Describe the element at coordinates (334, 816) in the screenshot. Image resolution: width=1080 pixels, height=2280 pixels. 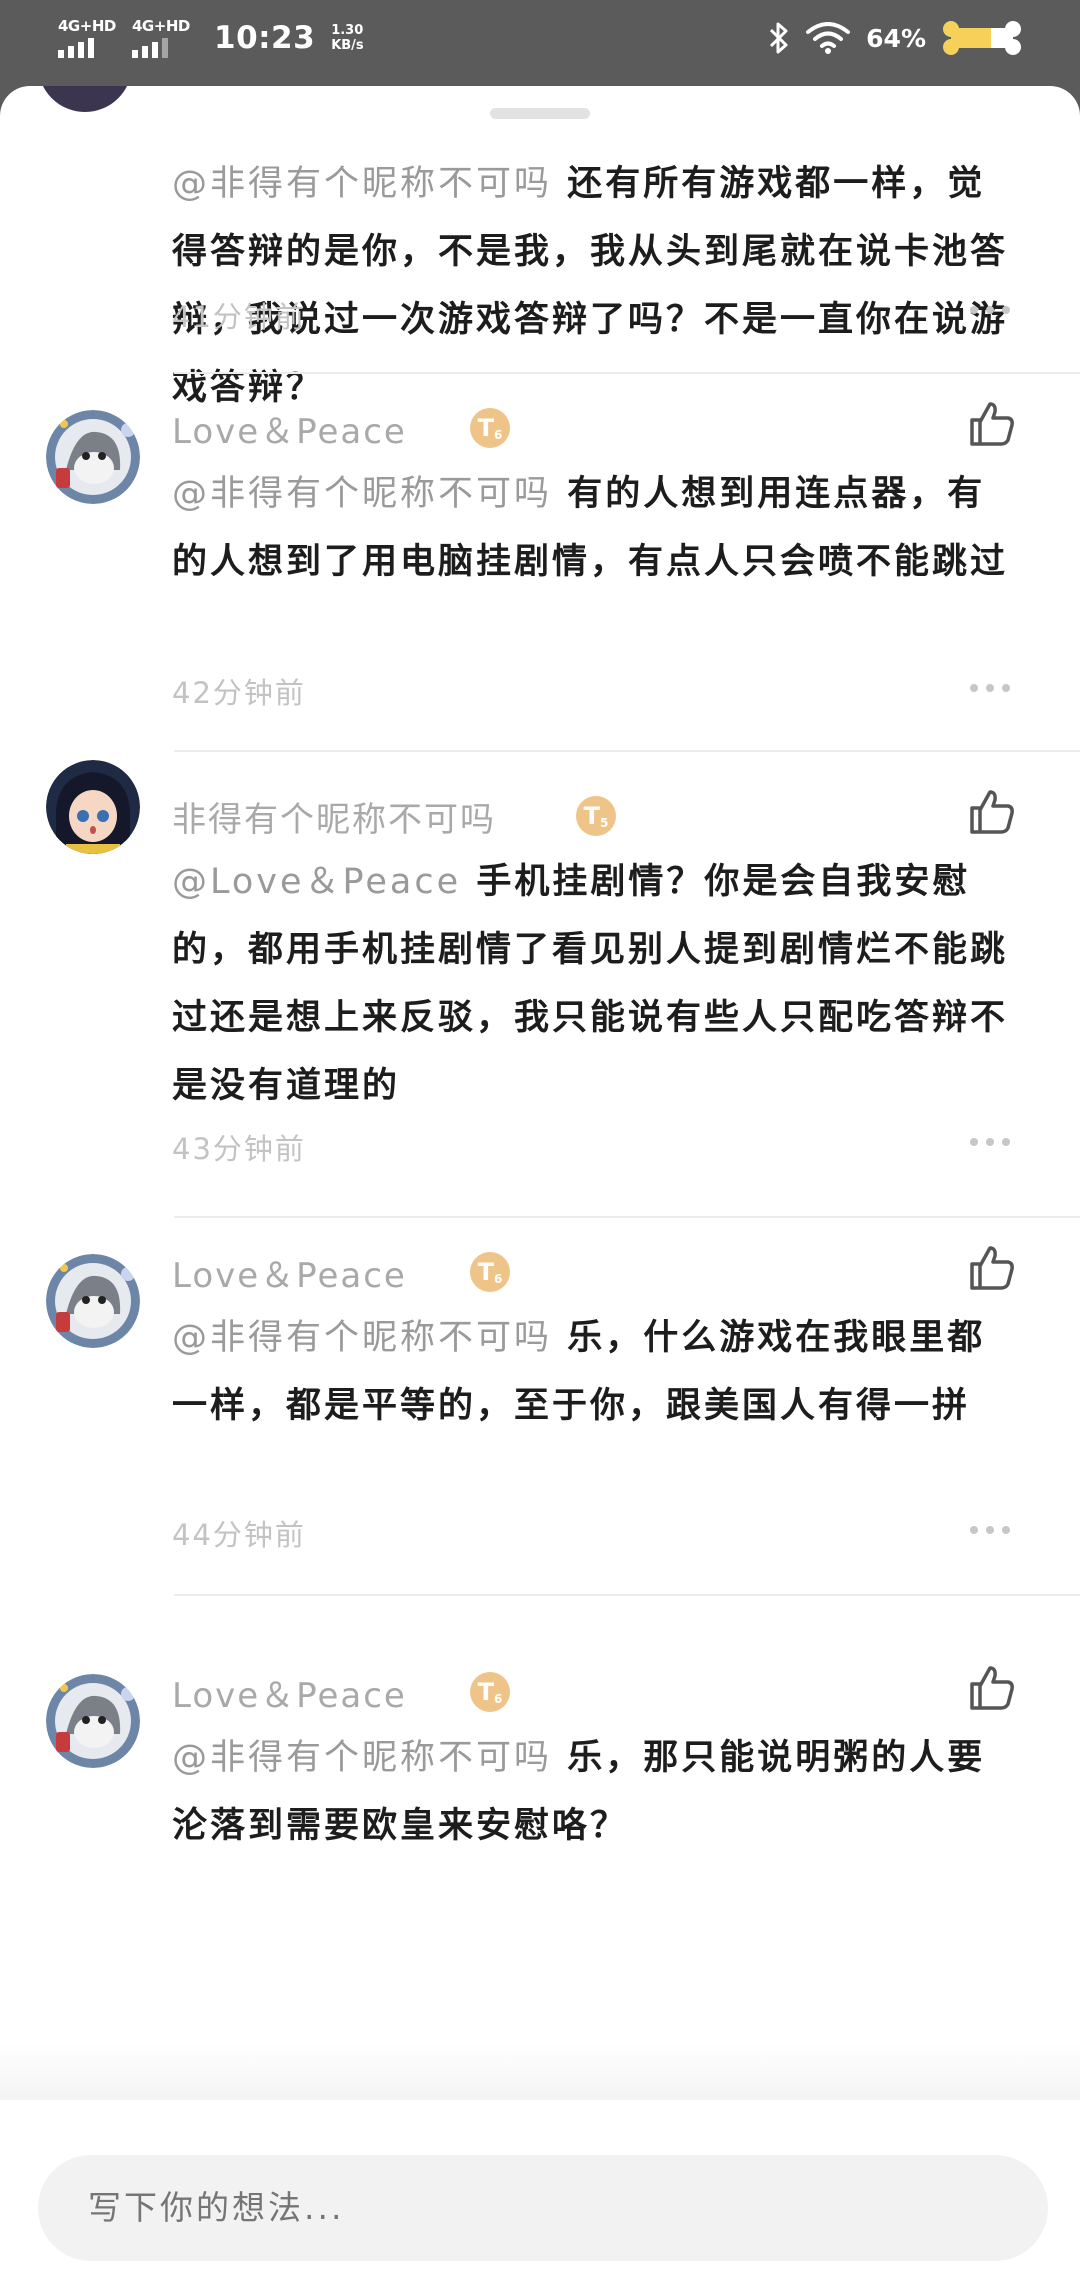
I see `username: 非得有个昵称不可吗` at that location.